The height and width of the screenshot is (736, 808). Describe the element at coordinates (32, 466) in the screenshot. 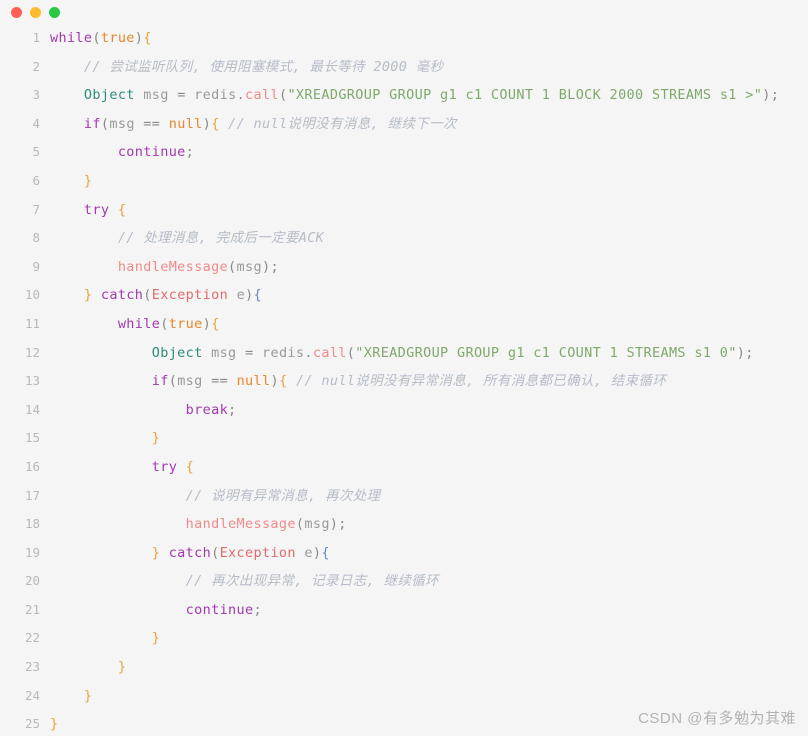

I see `line-number: 16` at that location.